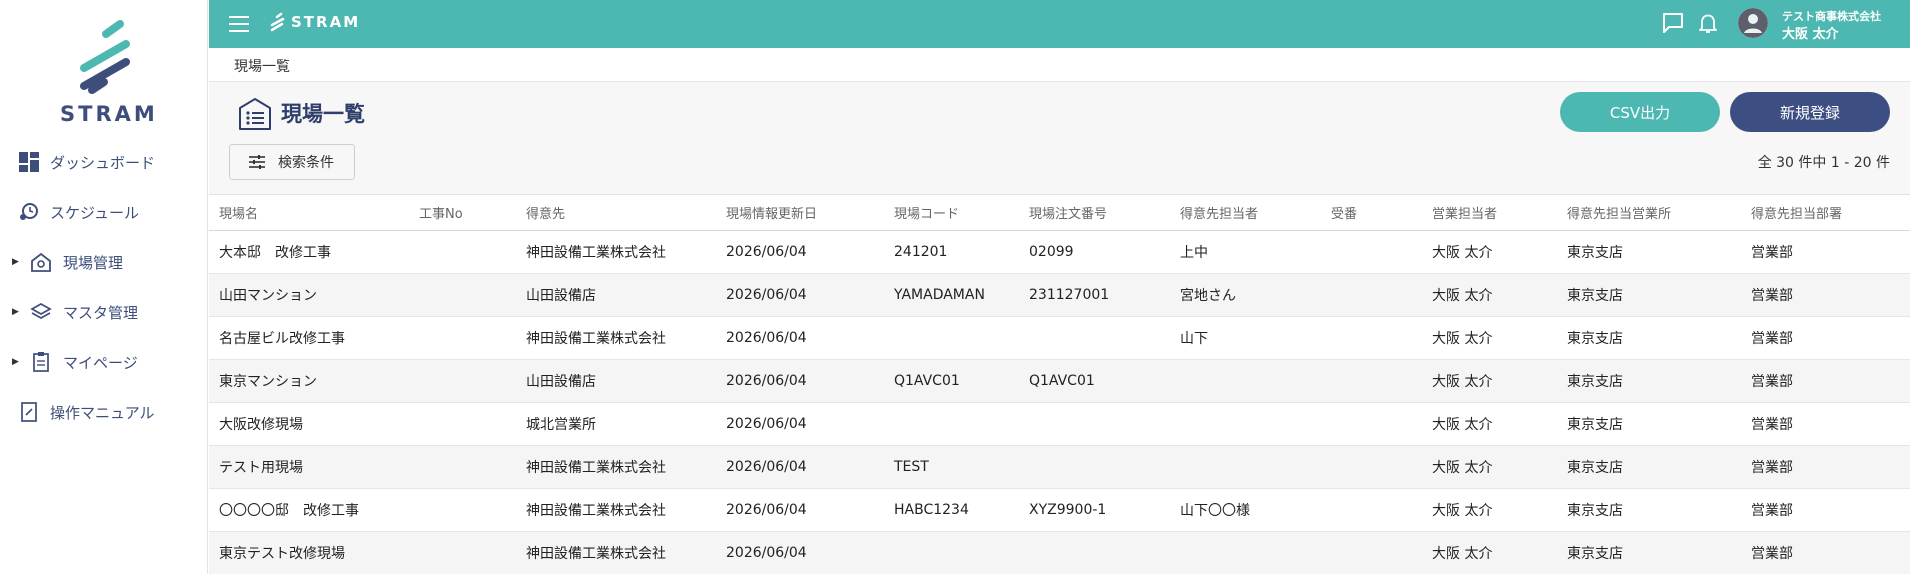 The width and height of the screenshot is (1910, 574). I want to click on chat-icon, so click(1673, 25).